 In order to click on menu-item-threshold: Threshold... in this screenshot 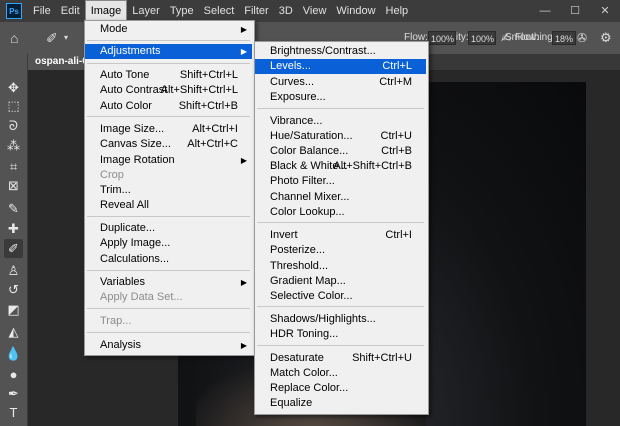, I will do `click(340, 266)`.